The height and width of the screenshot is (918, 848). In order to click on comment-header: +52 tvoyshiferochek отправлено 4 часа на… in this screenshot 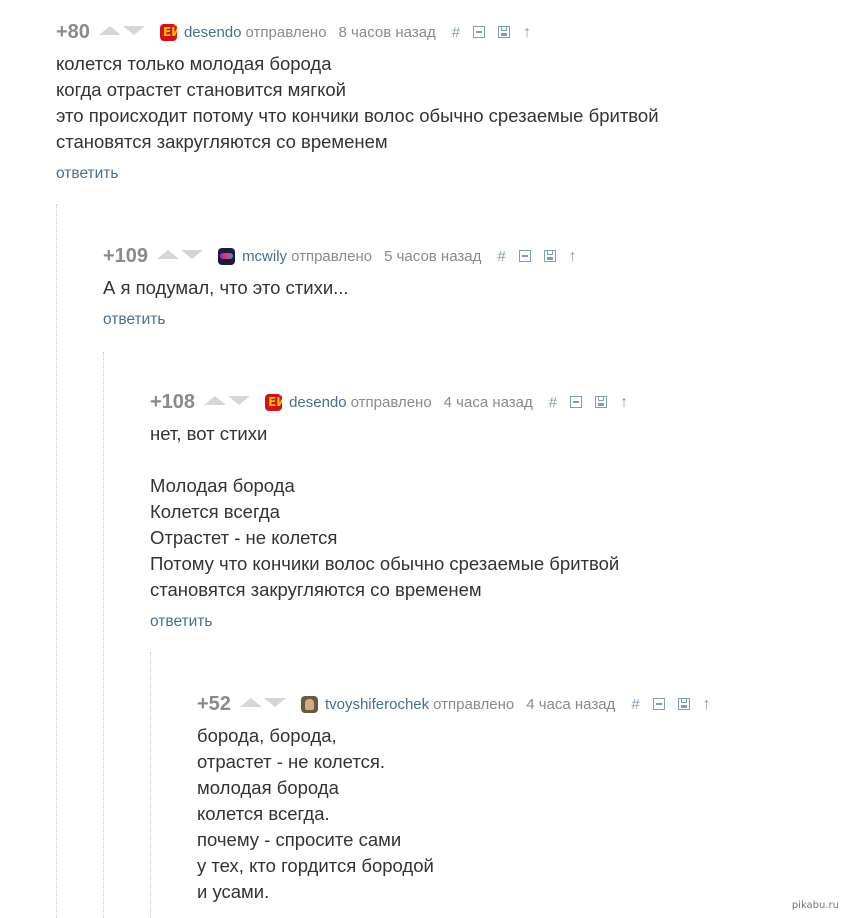, I will do `click(460, 704)`.